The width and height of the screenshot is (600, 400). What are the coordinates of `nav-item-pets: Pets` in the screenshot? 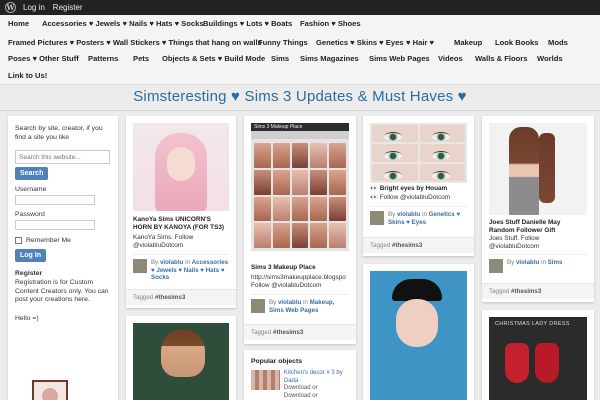 It's located at (141, 58).